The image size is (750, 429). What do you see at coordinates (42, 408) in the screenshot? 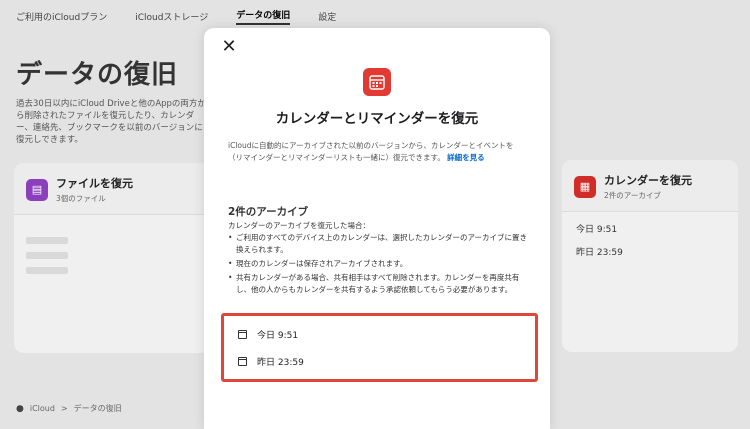
I see `breadcrumb-root: iCloud` at bounding box center [42, 408].